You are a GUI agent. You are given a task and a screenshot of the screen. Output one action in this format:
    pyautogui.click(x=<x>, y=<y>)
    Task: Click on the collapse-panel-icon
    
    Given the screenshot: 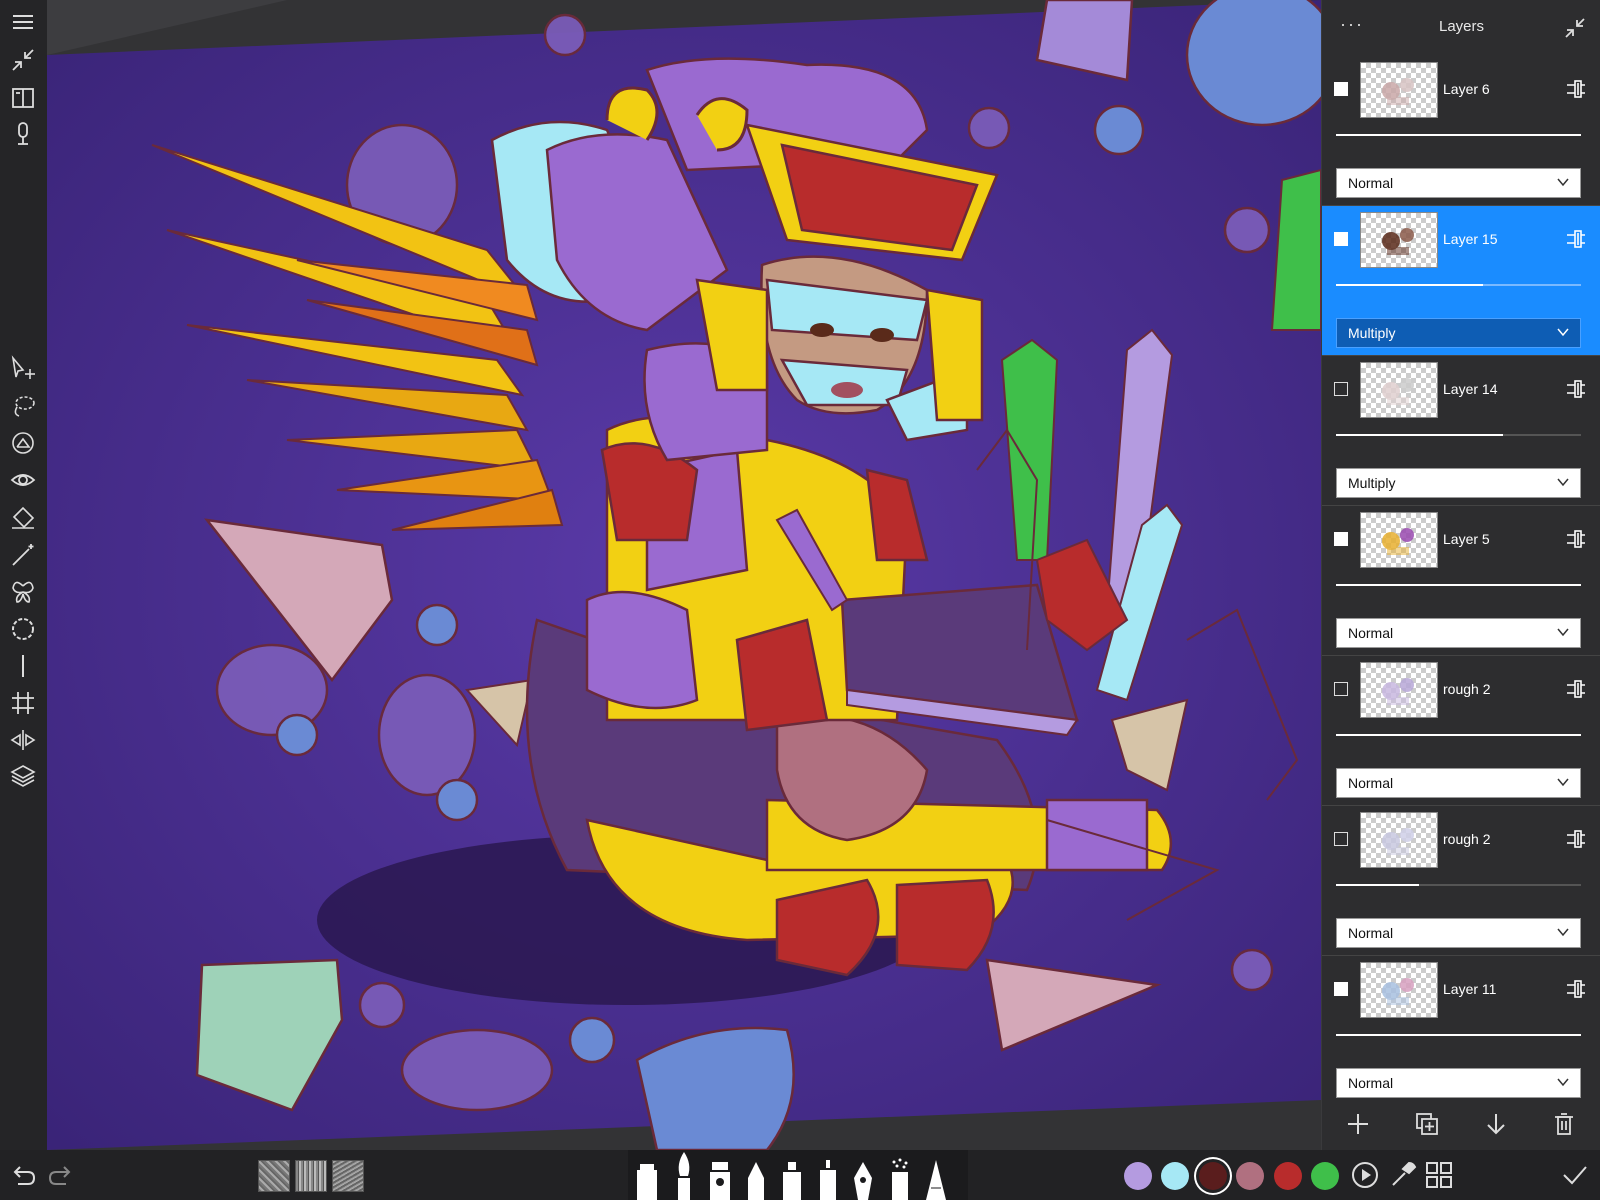 What is the action you would take?
    pyautogui.click(x=1575, y=28)
    